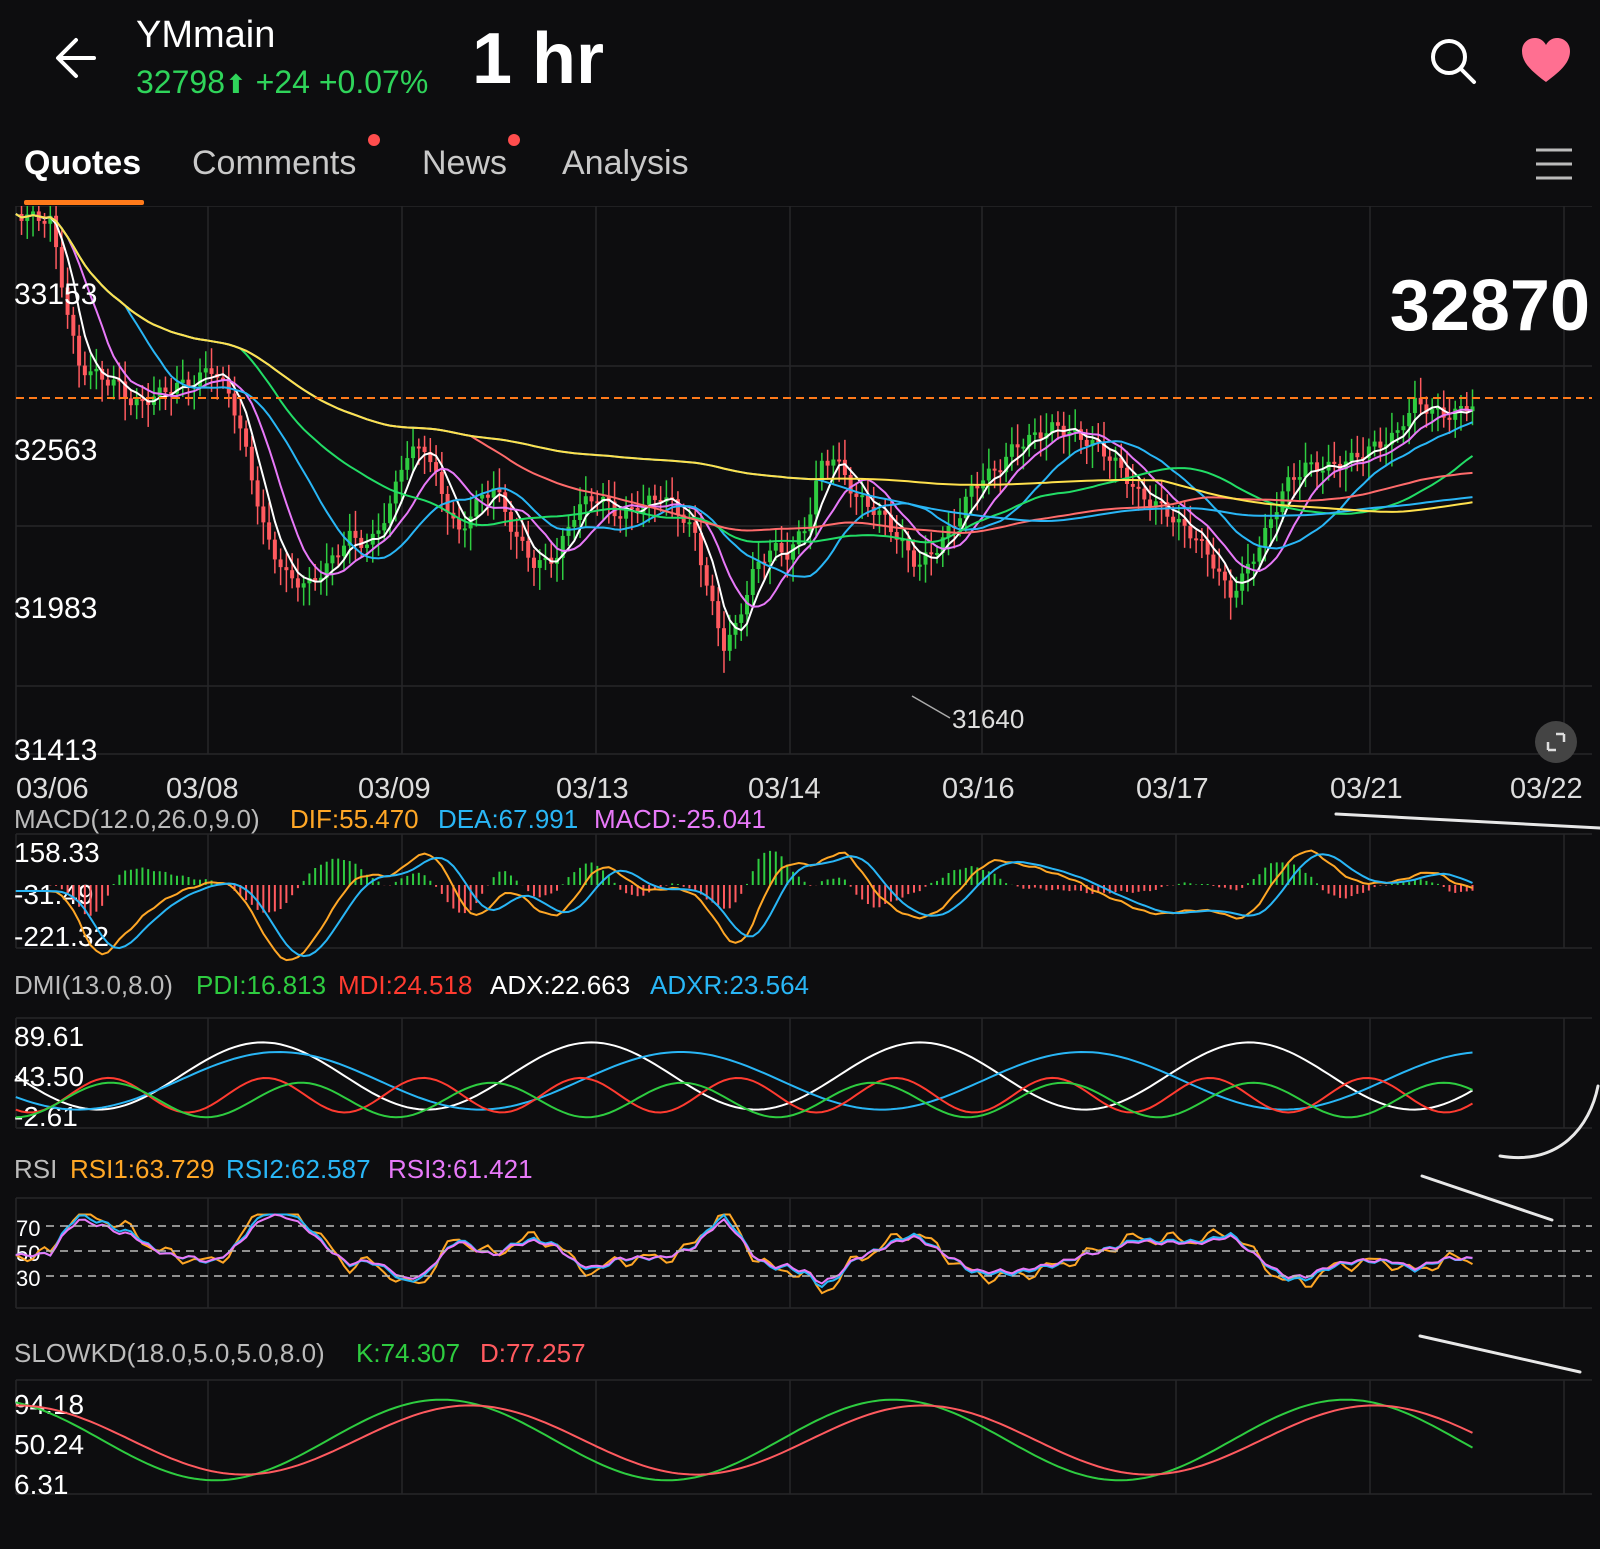 The width and height of the screenshot is (1600, 1549). I want to click on news-notification-dot, so click(514, 140).